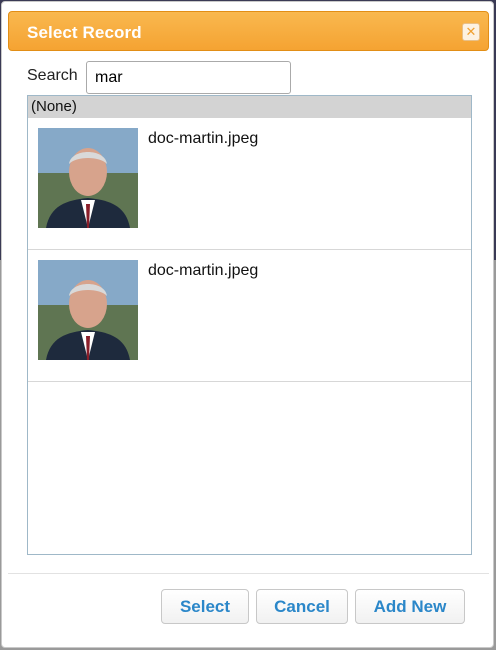 This screenshot has height=650, width=496. I want to click on search-label: Search, so click(52, 75).